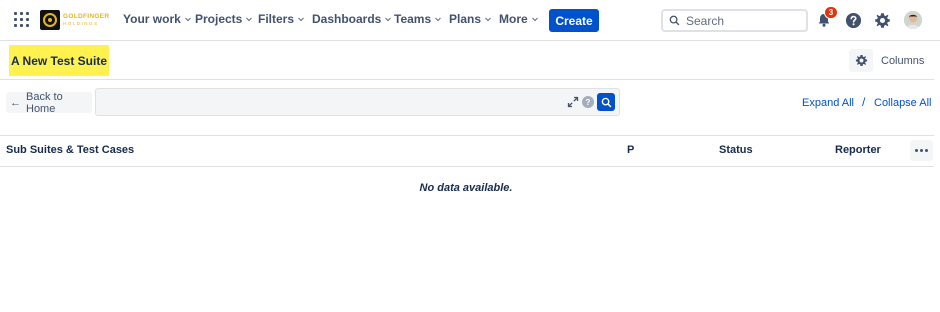 The image size is (940, 312). I want to click on notification-count-badge: 3, so click(831, 12).